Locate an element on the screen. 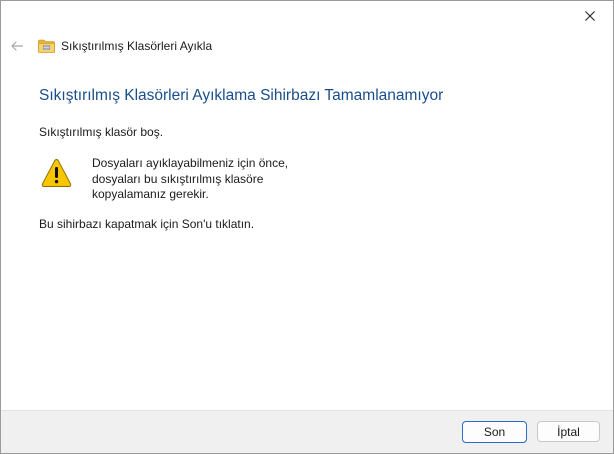 The image size is (614, 454). close-button is located at coordinates (590, 16).